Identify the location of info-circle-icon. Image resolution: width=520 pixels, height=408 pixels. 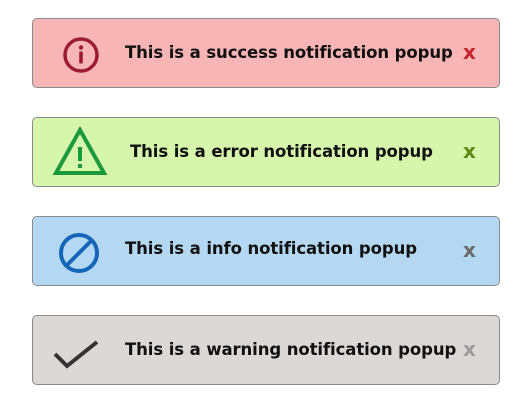
(81, 55).